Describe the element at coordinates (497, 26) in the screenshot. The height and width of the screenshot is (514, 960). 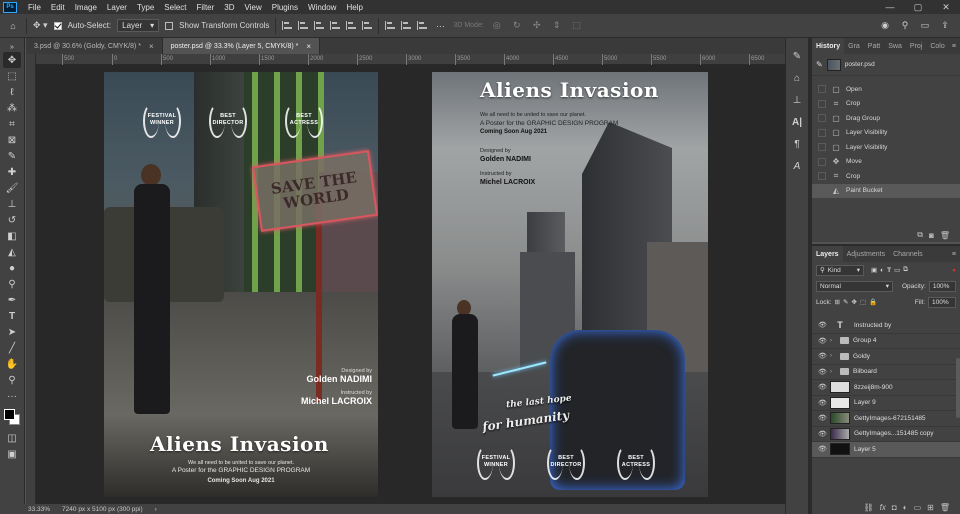
I see `3d-orbit-icon: ◎` at that location.